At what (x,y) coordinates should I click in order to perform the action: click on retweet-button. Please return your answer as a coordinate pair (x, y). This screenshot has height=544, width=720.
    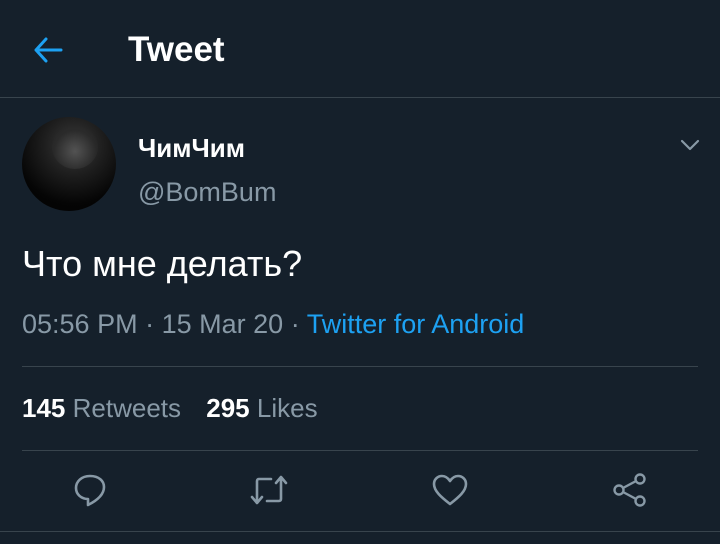
    Looking at the image, I should click on (269, 490).